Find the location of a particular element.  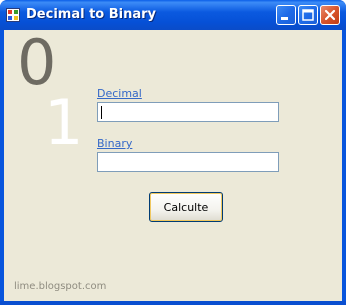

text-caret is located at coordinates (101, 112).